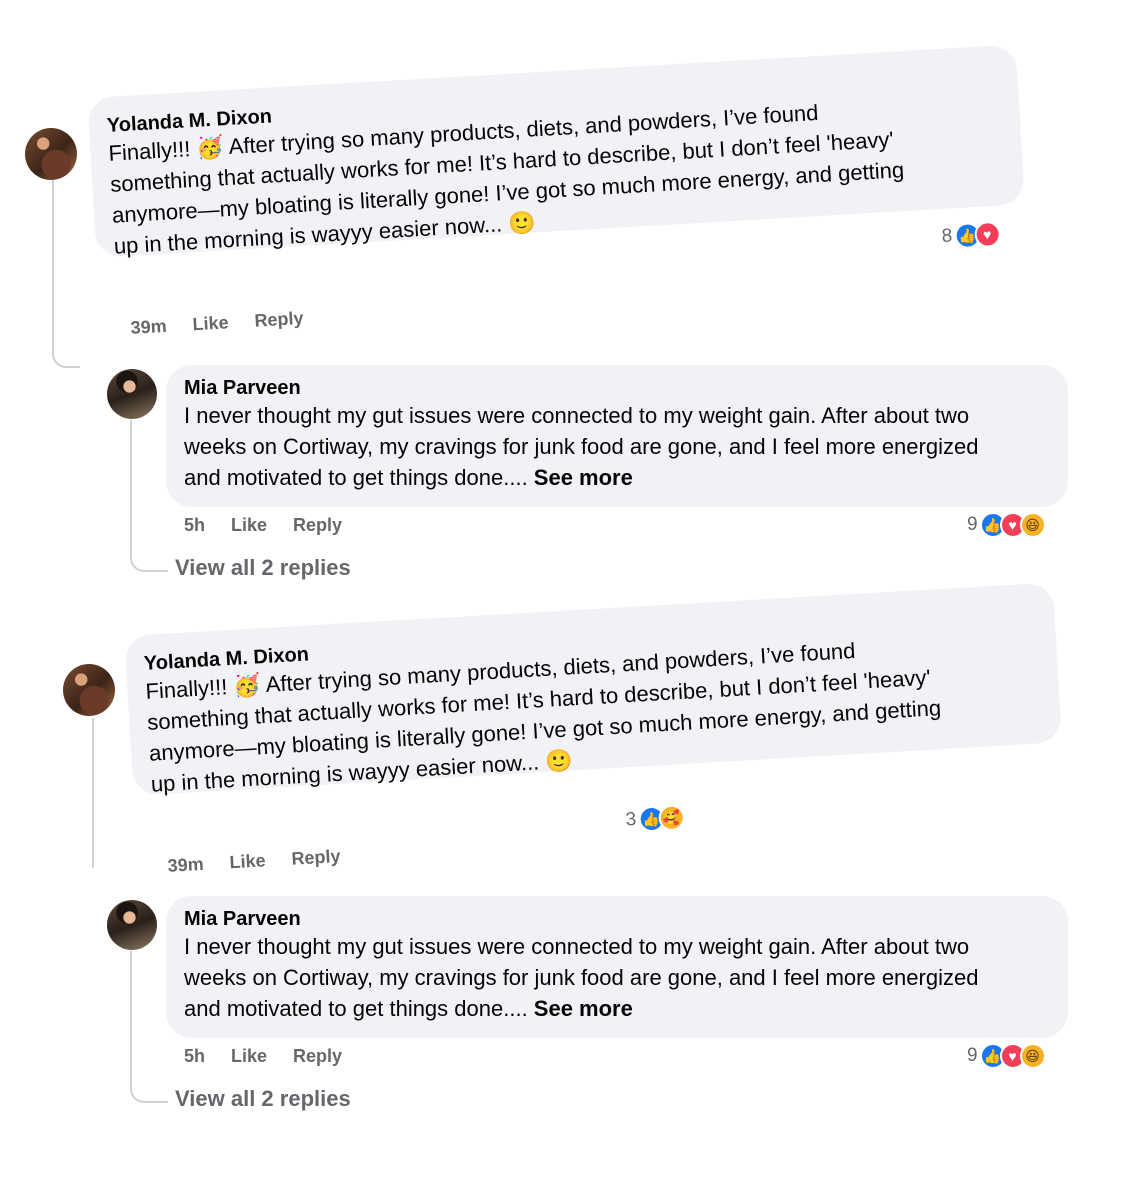 This screenshot has width=1125, height=1185. Describe the element at coordinates (947, 236) in the screenshot. I see `reaction-count: 8` at that location.